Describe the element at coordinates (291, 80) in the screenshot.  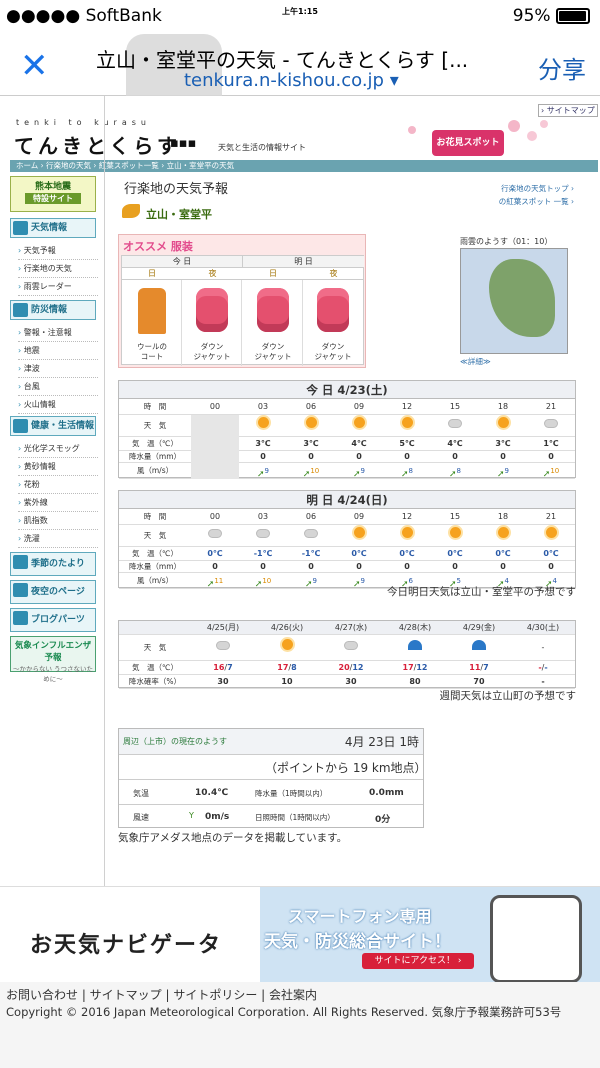
I see `url-dropdown: tenkura.n-kishou.co.jp ▾` at that location.